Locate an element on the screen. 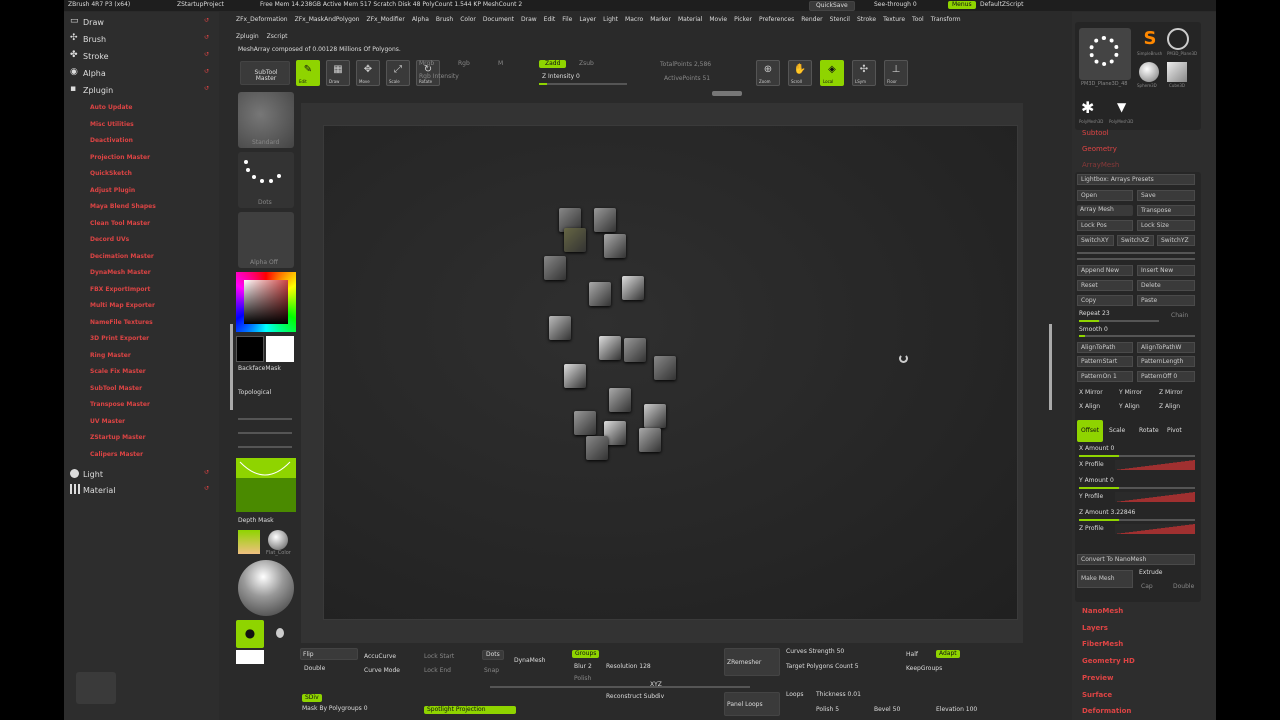 The height and width of the screenshot is (720, 1280). bevel-slider: Bevel 50 is located at coordinates (887, 710).